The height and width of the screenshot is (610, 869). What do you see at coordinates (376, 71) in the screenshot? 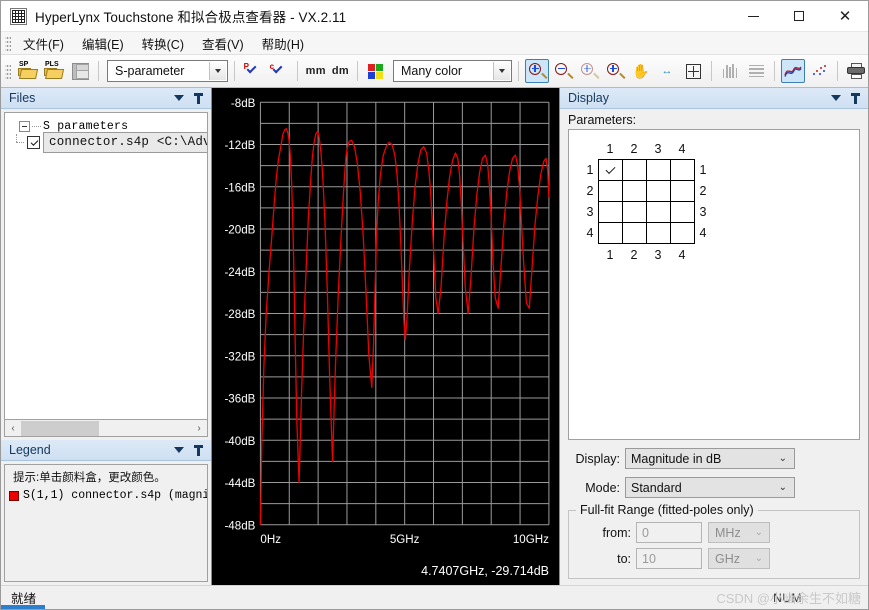
I see `color-palette-icon` at bounding box center [376, 71].